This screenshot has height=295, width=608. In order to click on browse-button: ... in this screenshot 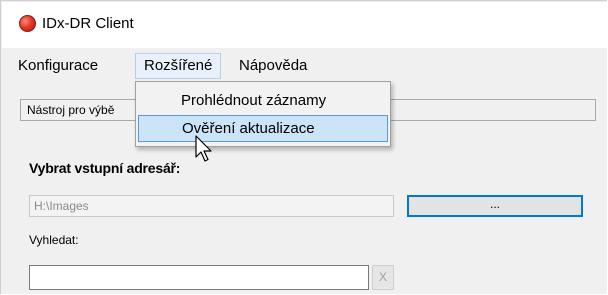, I will do `click(495, 206)`.